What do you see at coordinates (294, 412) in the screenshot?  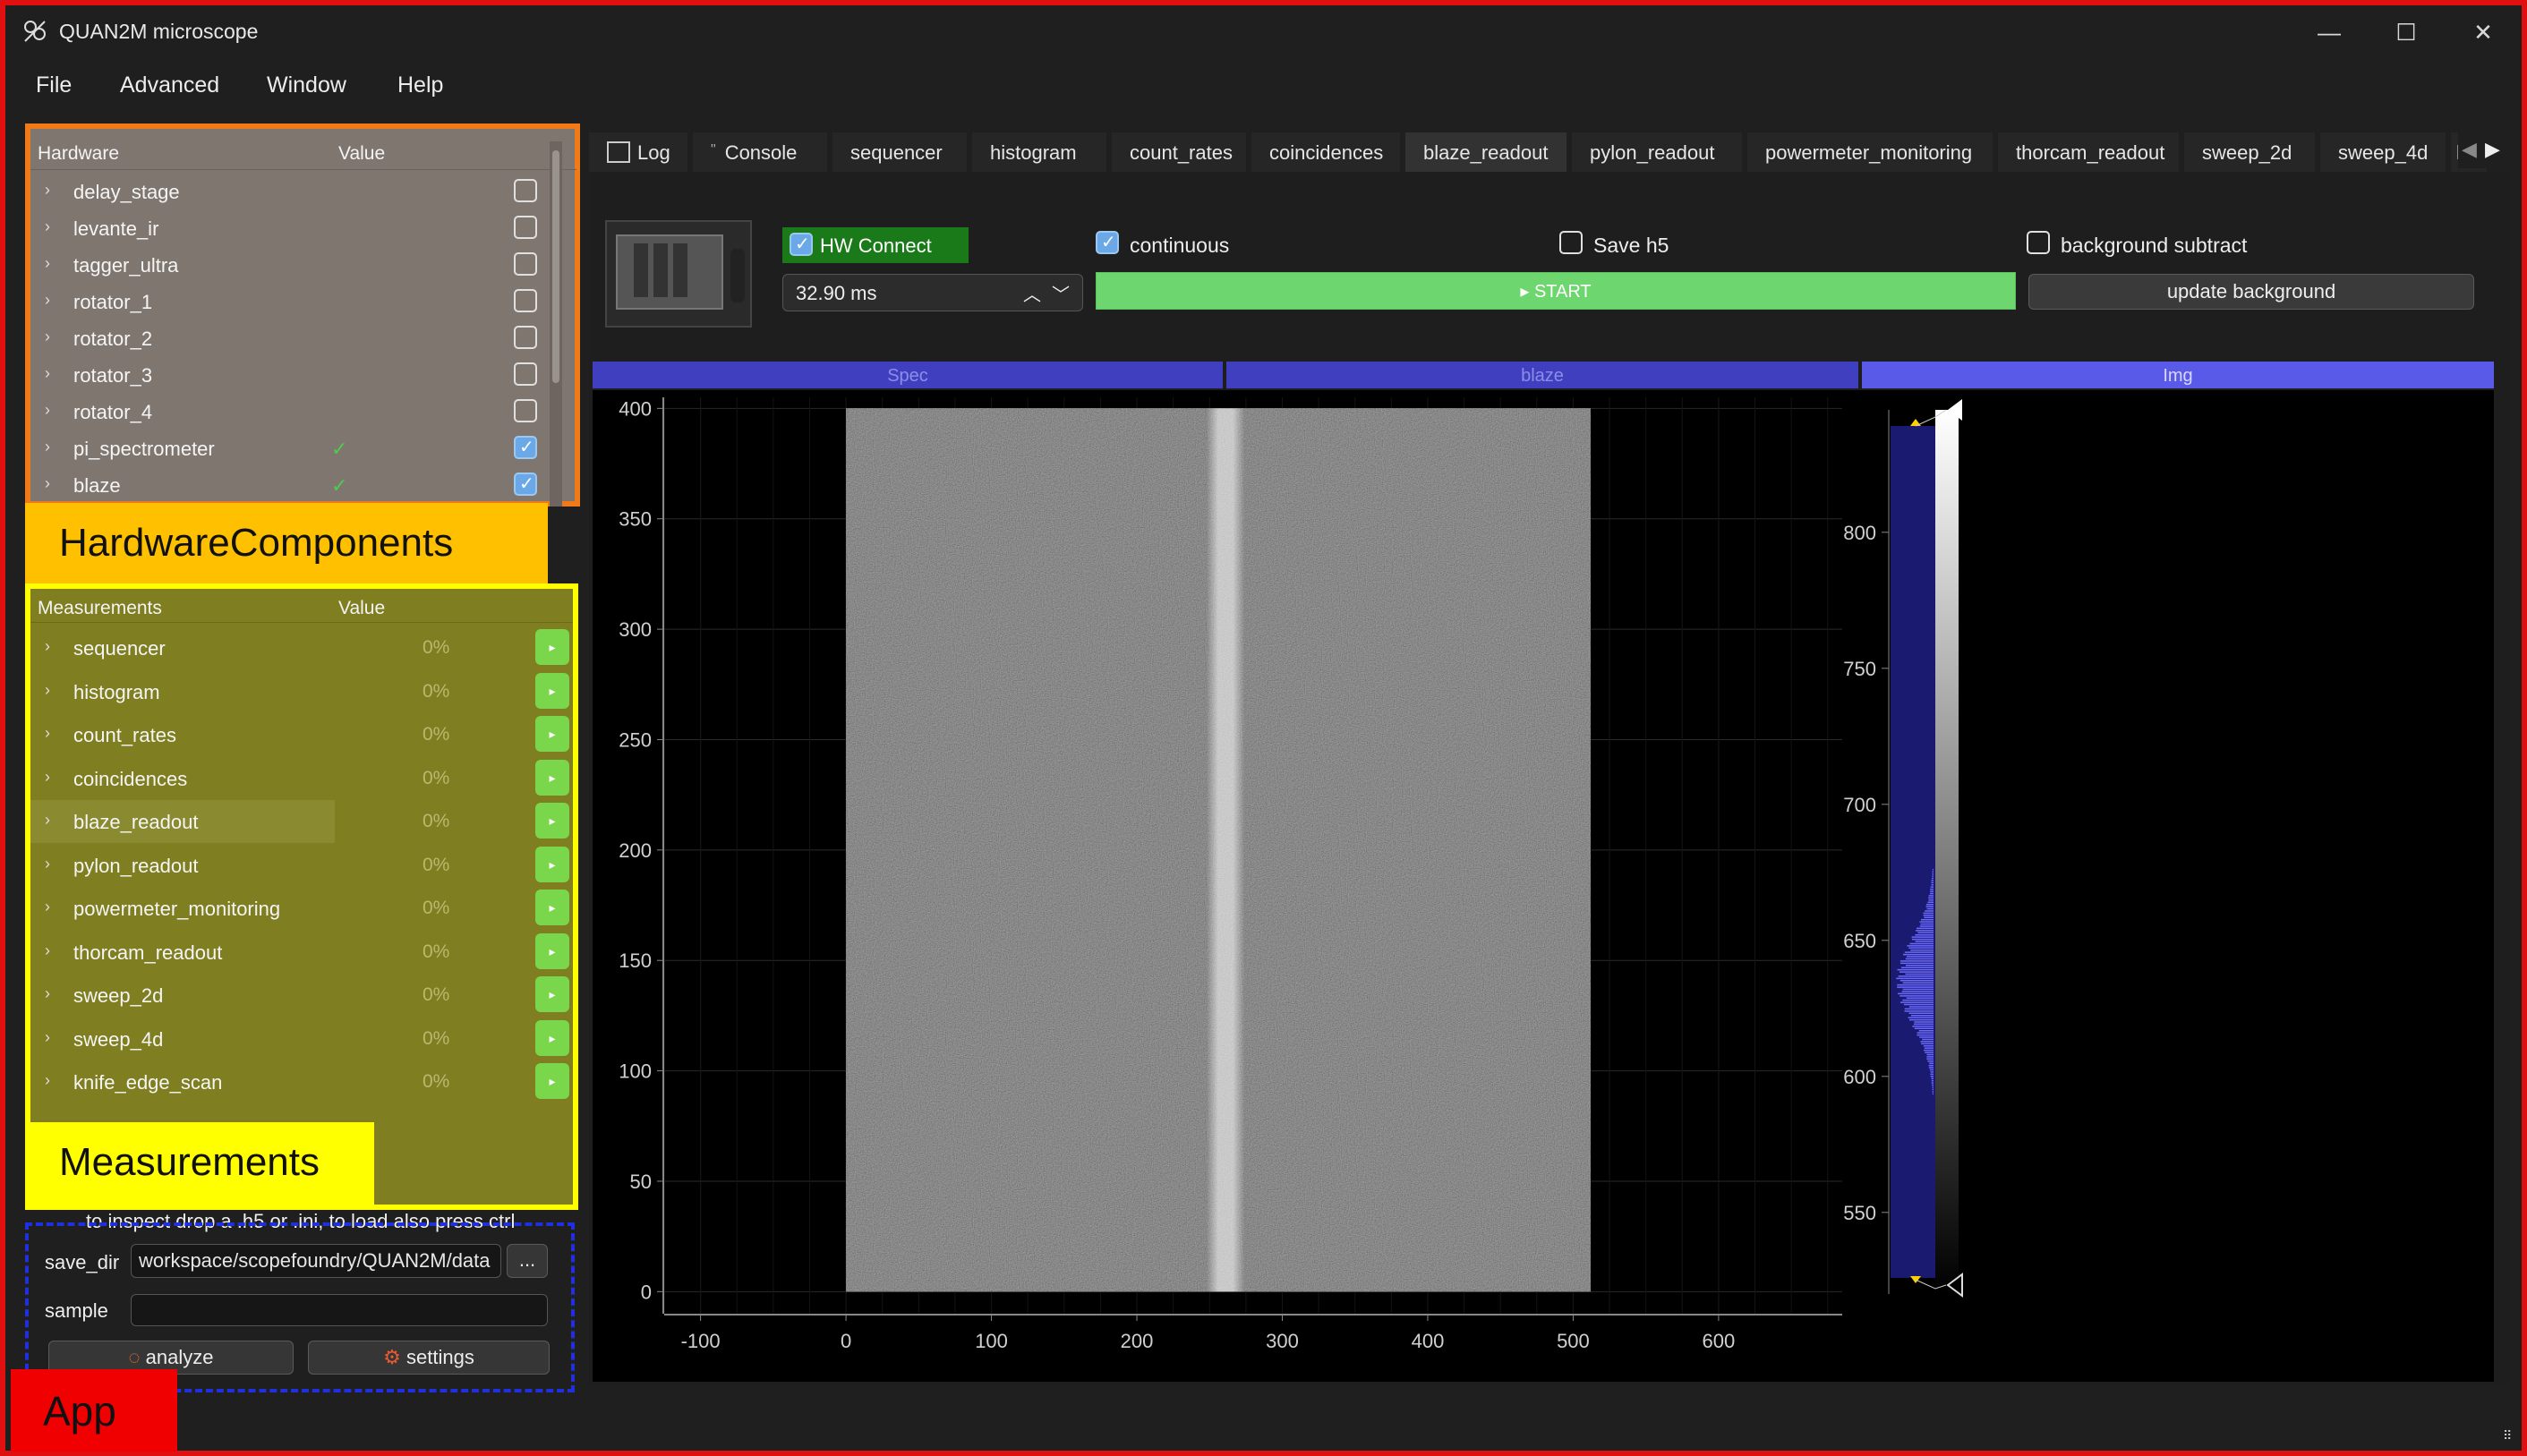 I see `hardware-row: › rotator_4` at bounding box center [294, 412].